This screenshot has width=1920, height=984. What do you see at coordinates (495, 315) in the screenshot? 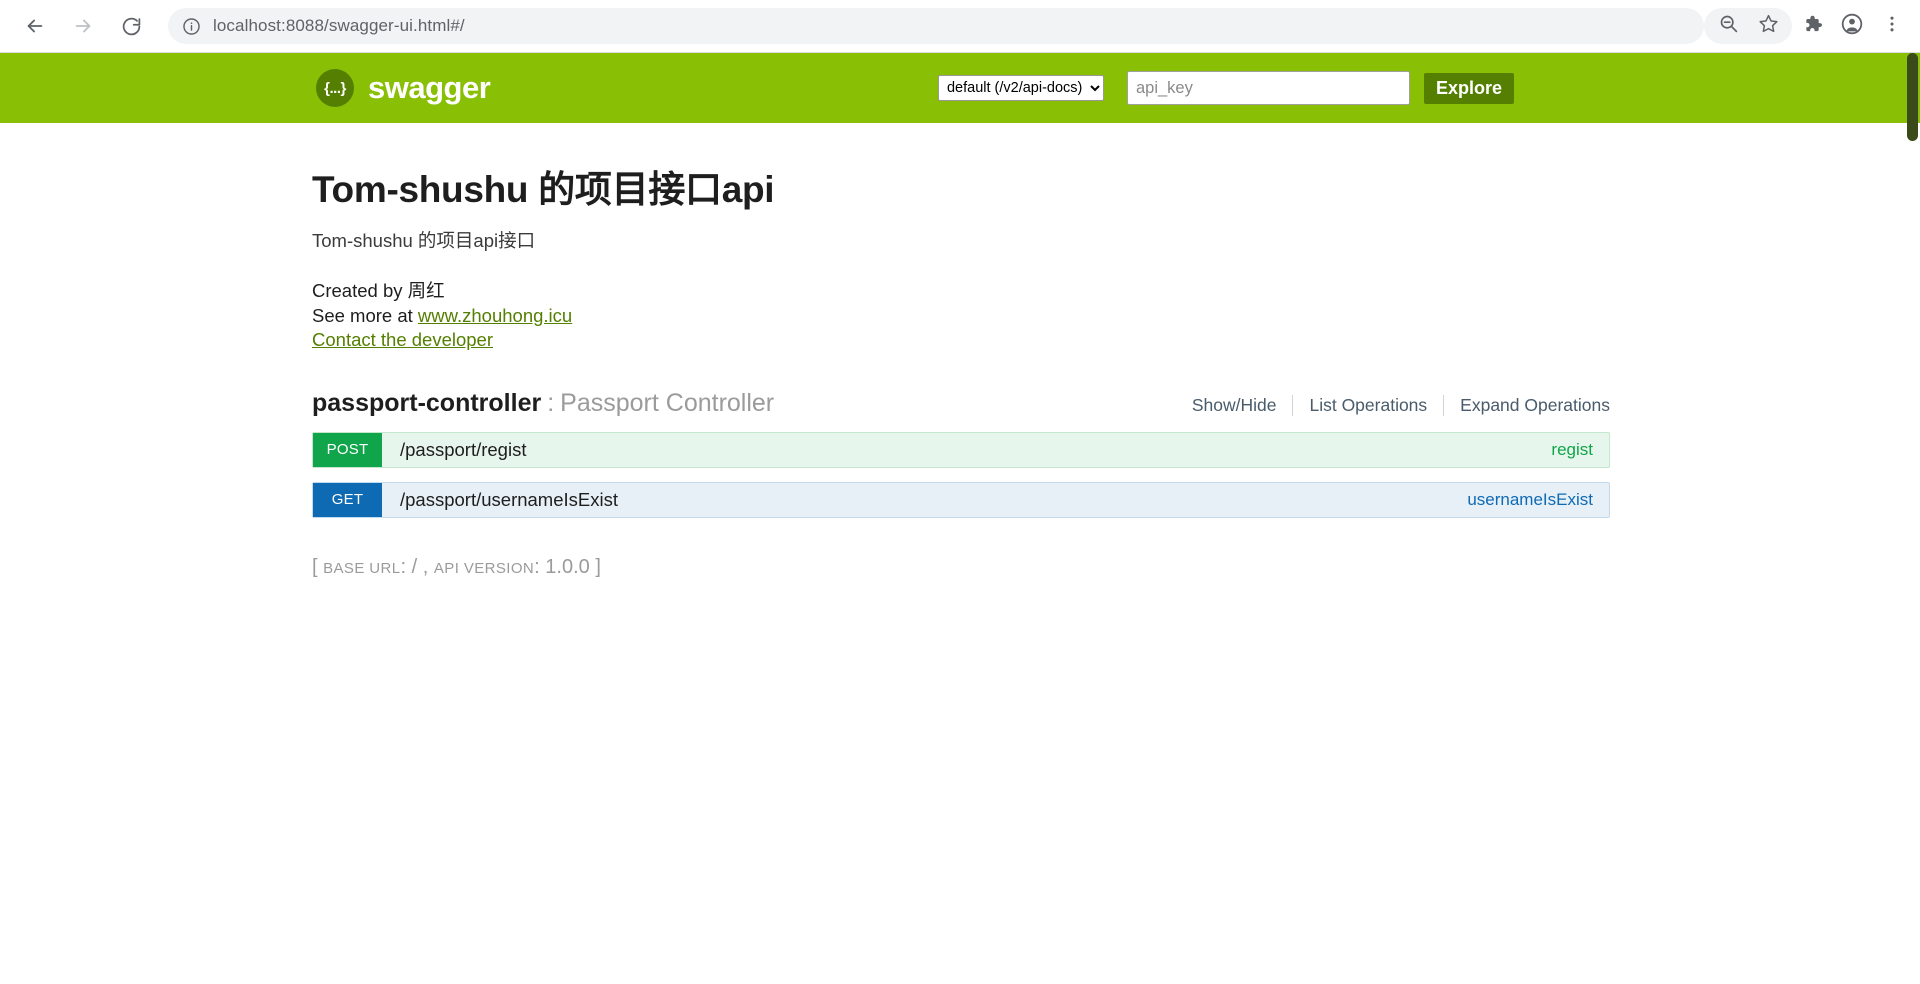
I see `see-more-link: www.zhouhong.icu` at bounding box center [495, 315].